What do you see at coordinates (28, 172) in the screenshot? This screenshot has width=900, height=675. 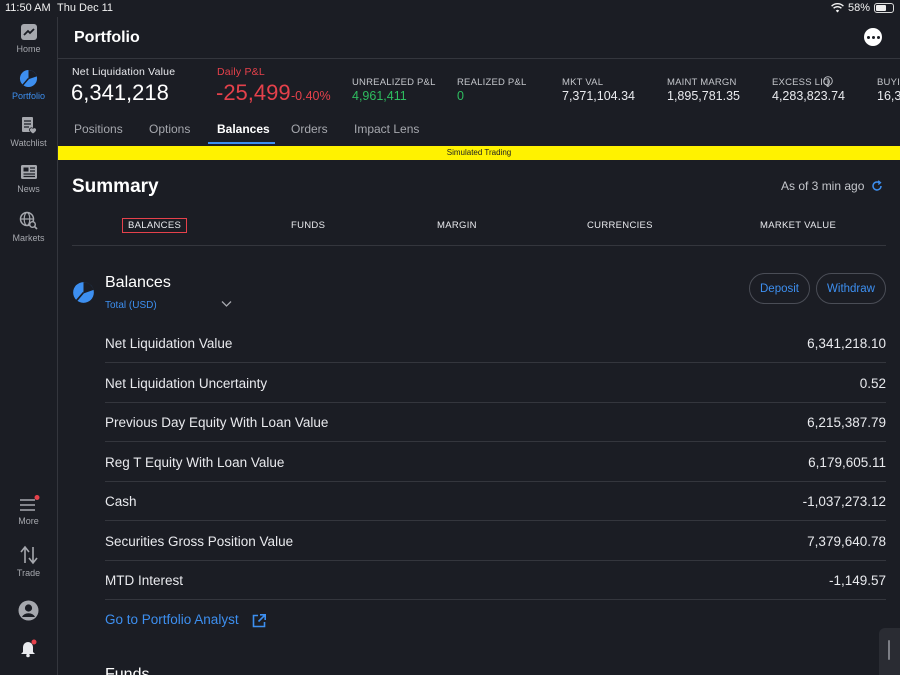 I see `news-icon` at bounding box center [28, 172].